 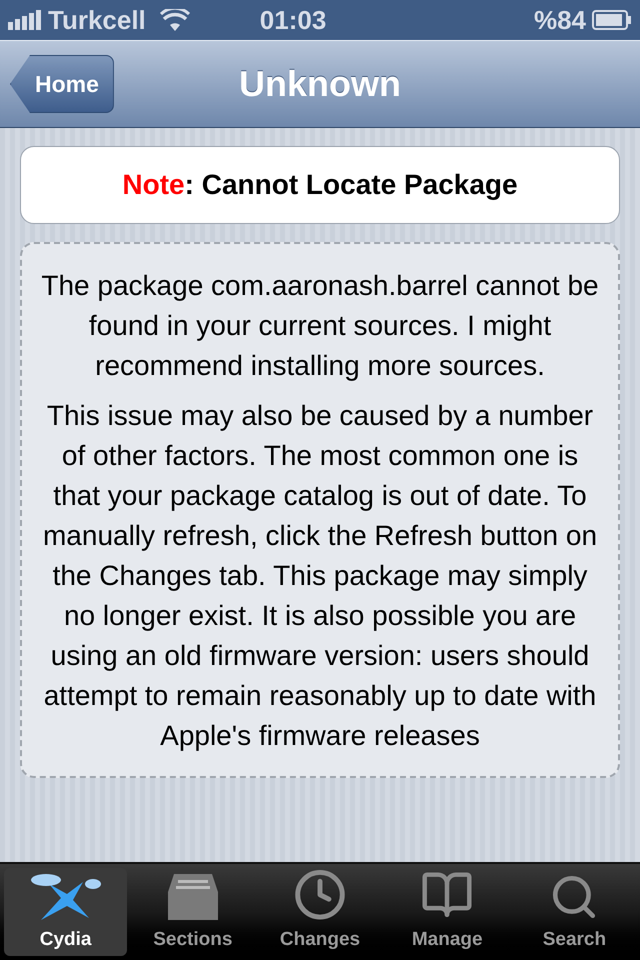 I want to click on note-heading: Note: Cannot Locate Package, so click(x=320, y=185).